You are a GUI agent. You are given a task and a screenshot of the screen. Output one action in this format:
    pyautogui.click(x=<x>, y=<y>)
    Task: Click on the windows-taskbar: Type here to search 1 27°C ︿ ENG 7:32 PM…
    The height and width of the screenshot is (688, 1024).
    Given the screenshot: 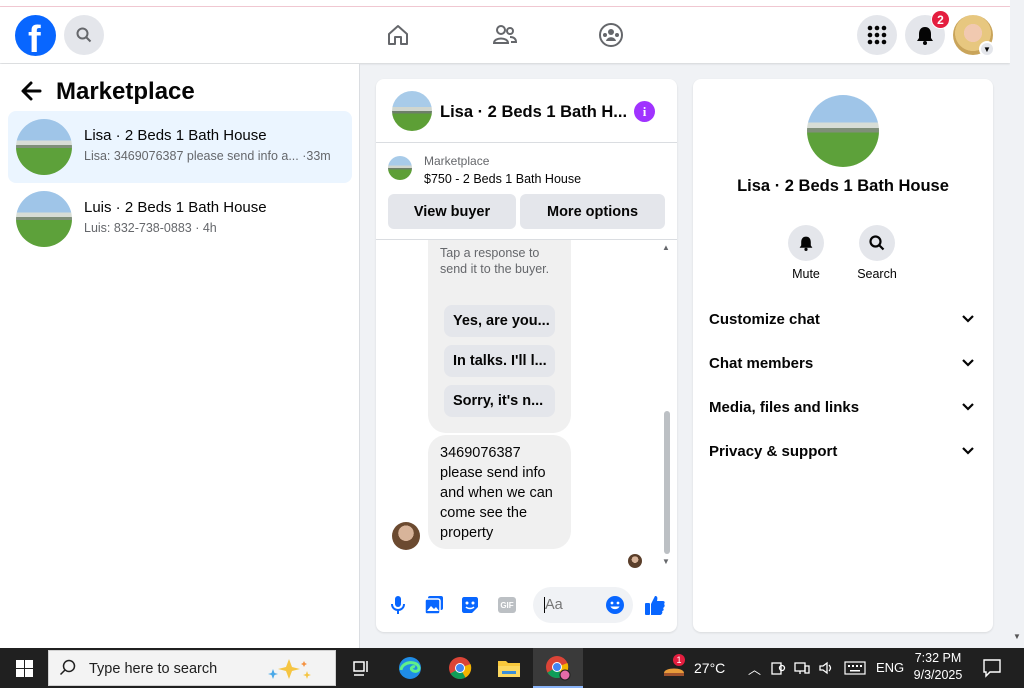 What is the action you would take?
    pyautogui.click(x=512, y=668)
    